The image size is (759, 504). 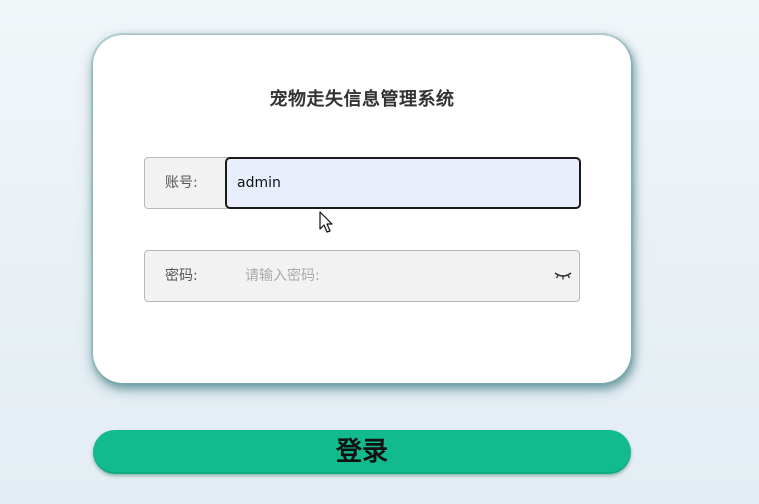 What do you see at coordinates (362, 452) in the screenshot?
I see `login-button: 登录` at bounding box center [362, 452].